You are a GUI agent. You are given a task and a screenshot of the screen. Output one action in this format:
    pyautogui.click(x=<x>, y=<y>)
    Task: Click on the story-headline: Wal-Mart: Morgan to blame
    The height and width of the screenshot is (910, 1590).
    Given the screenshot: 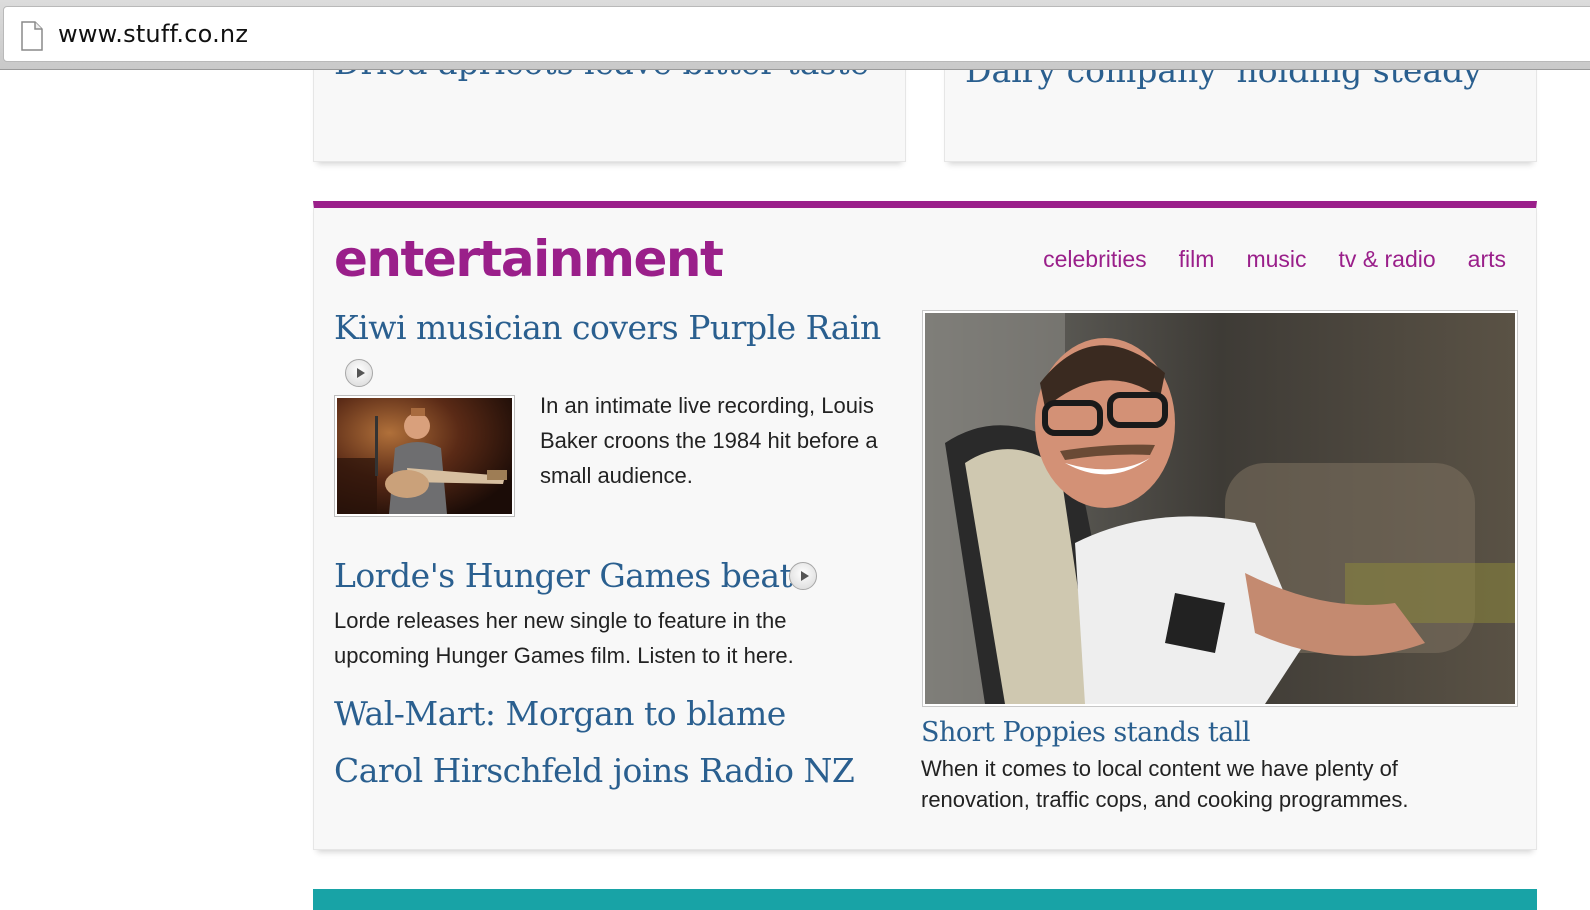 What is the action you would take?
    pyautogui.click(x=560, y=713)
    